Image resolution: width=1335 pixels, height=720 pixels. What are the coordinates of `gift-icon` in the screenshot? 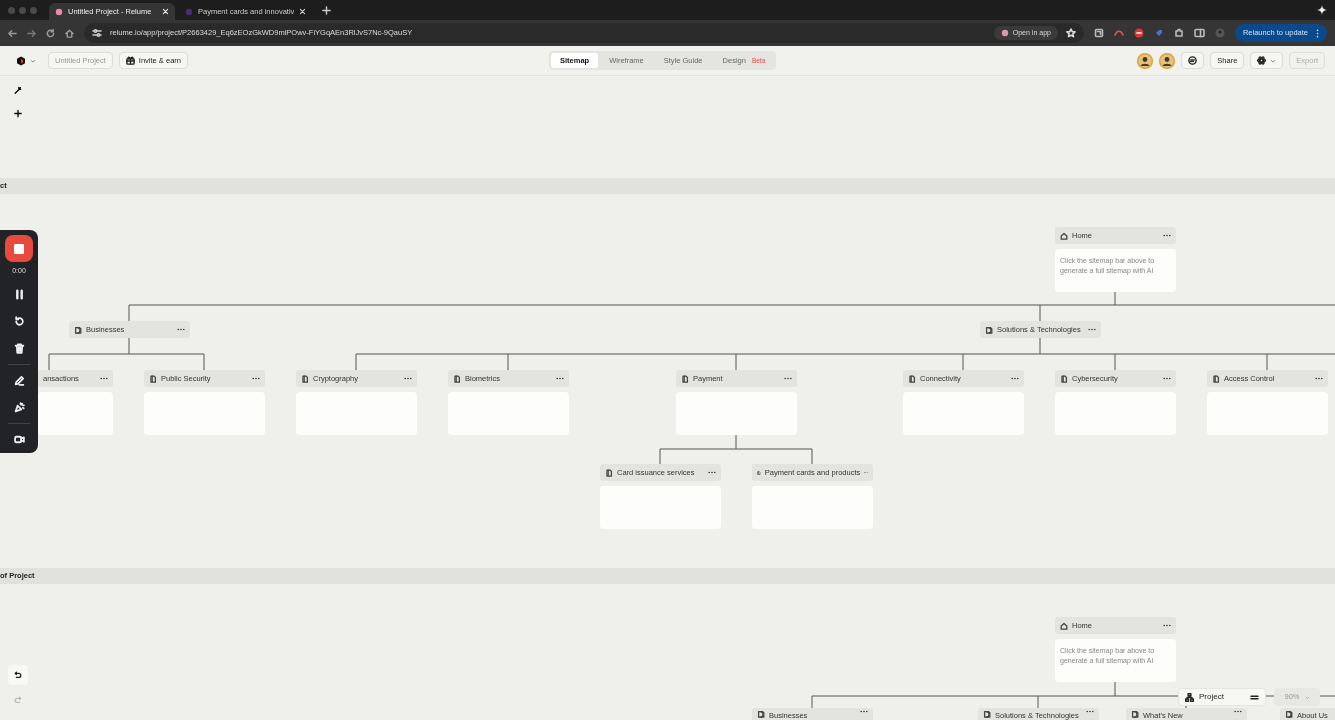 It's located at (130, 60).